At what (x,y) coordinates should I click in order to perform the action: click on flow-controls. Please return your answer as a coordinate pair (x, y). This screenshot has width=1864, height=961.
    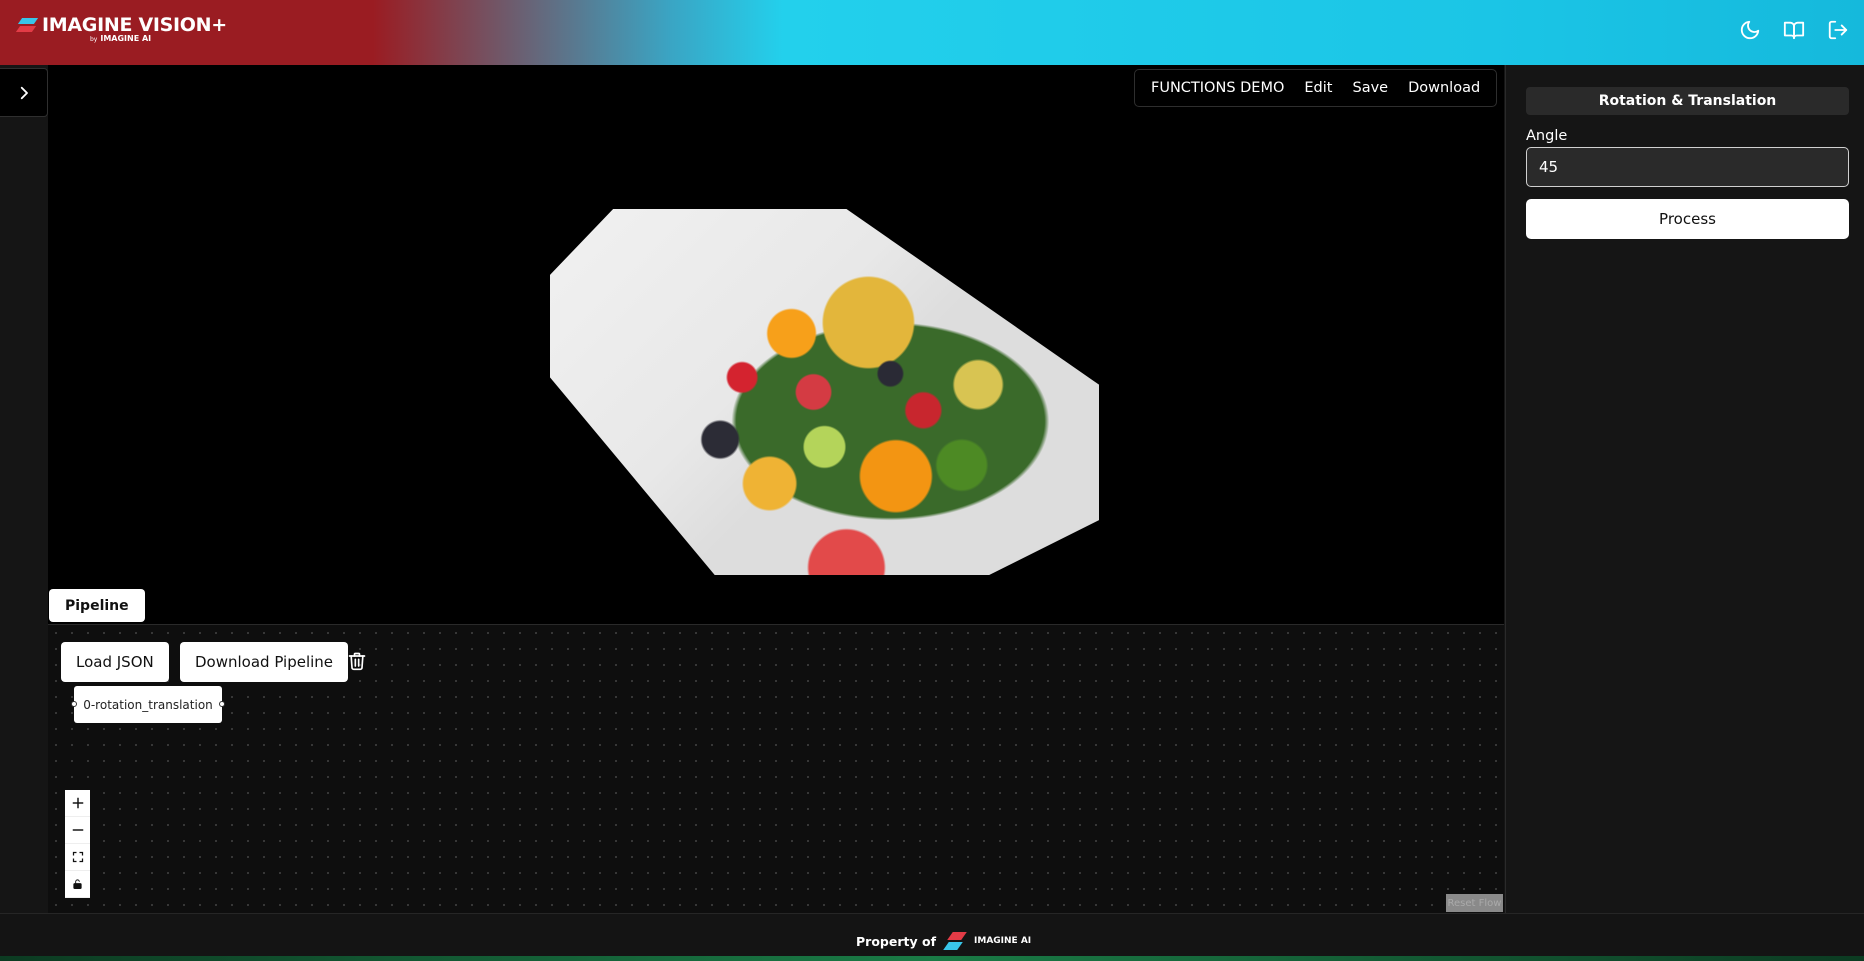
    Looking at the image, I should click on (77, 844).